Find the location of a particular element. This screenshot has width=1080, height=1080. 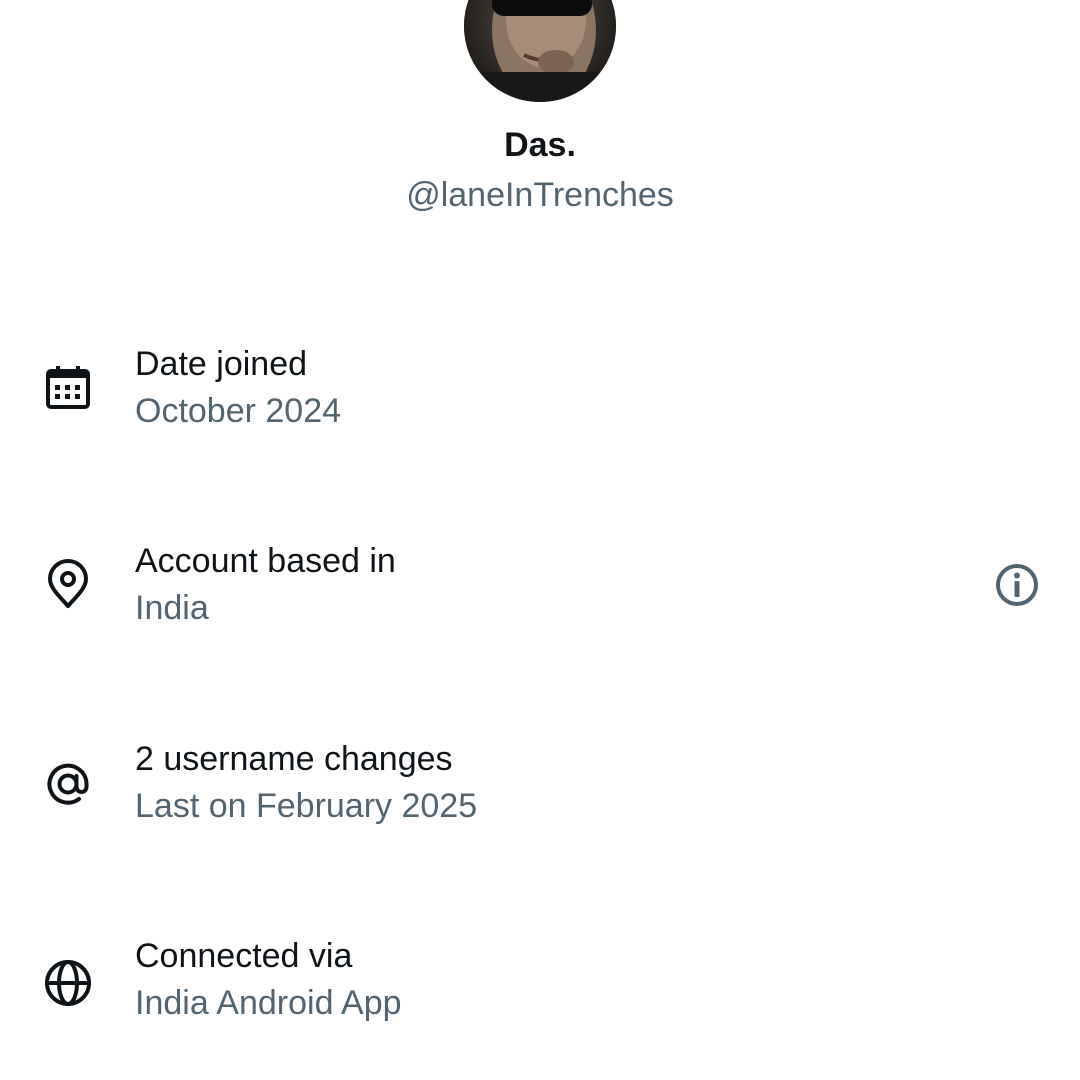

globe-icon is located at coordinates (68, 983).